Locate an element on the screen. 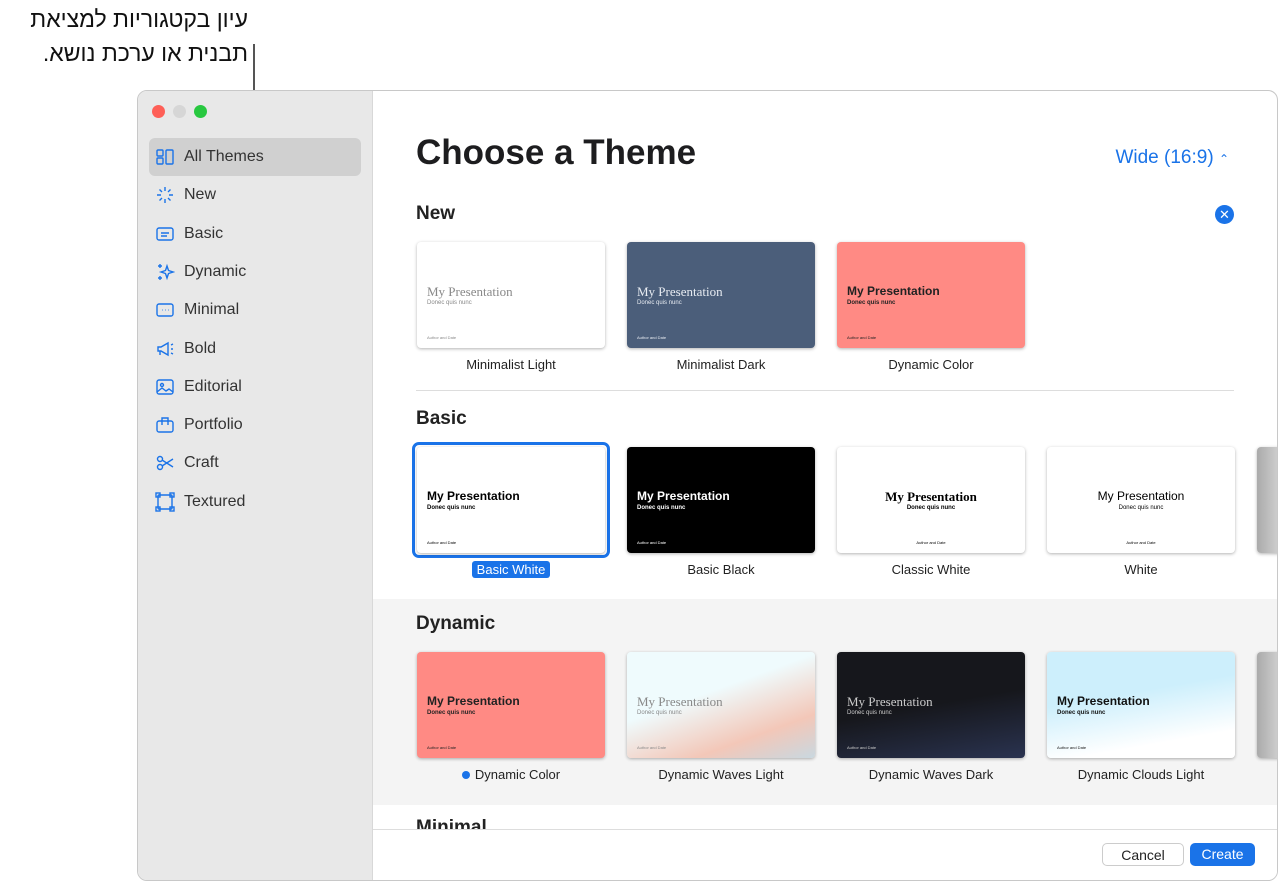  sidebar-item-dynamic: Dynamic is located at coordinates (255, 272).